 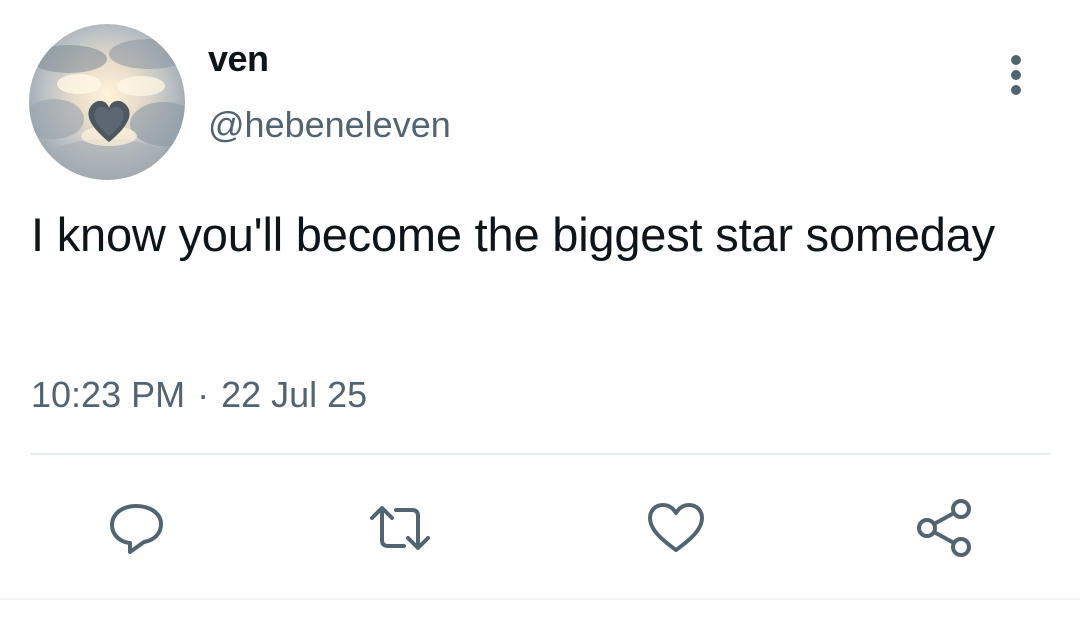 What do you see at coordinates (540, 454) in the screenshot?
I see `divider` at bounding box center [540, 454].